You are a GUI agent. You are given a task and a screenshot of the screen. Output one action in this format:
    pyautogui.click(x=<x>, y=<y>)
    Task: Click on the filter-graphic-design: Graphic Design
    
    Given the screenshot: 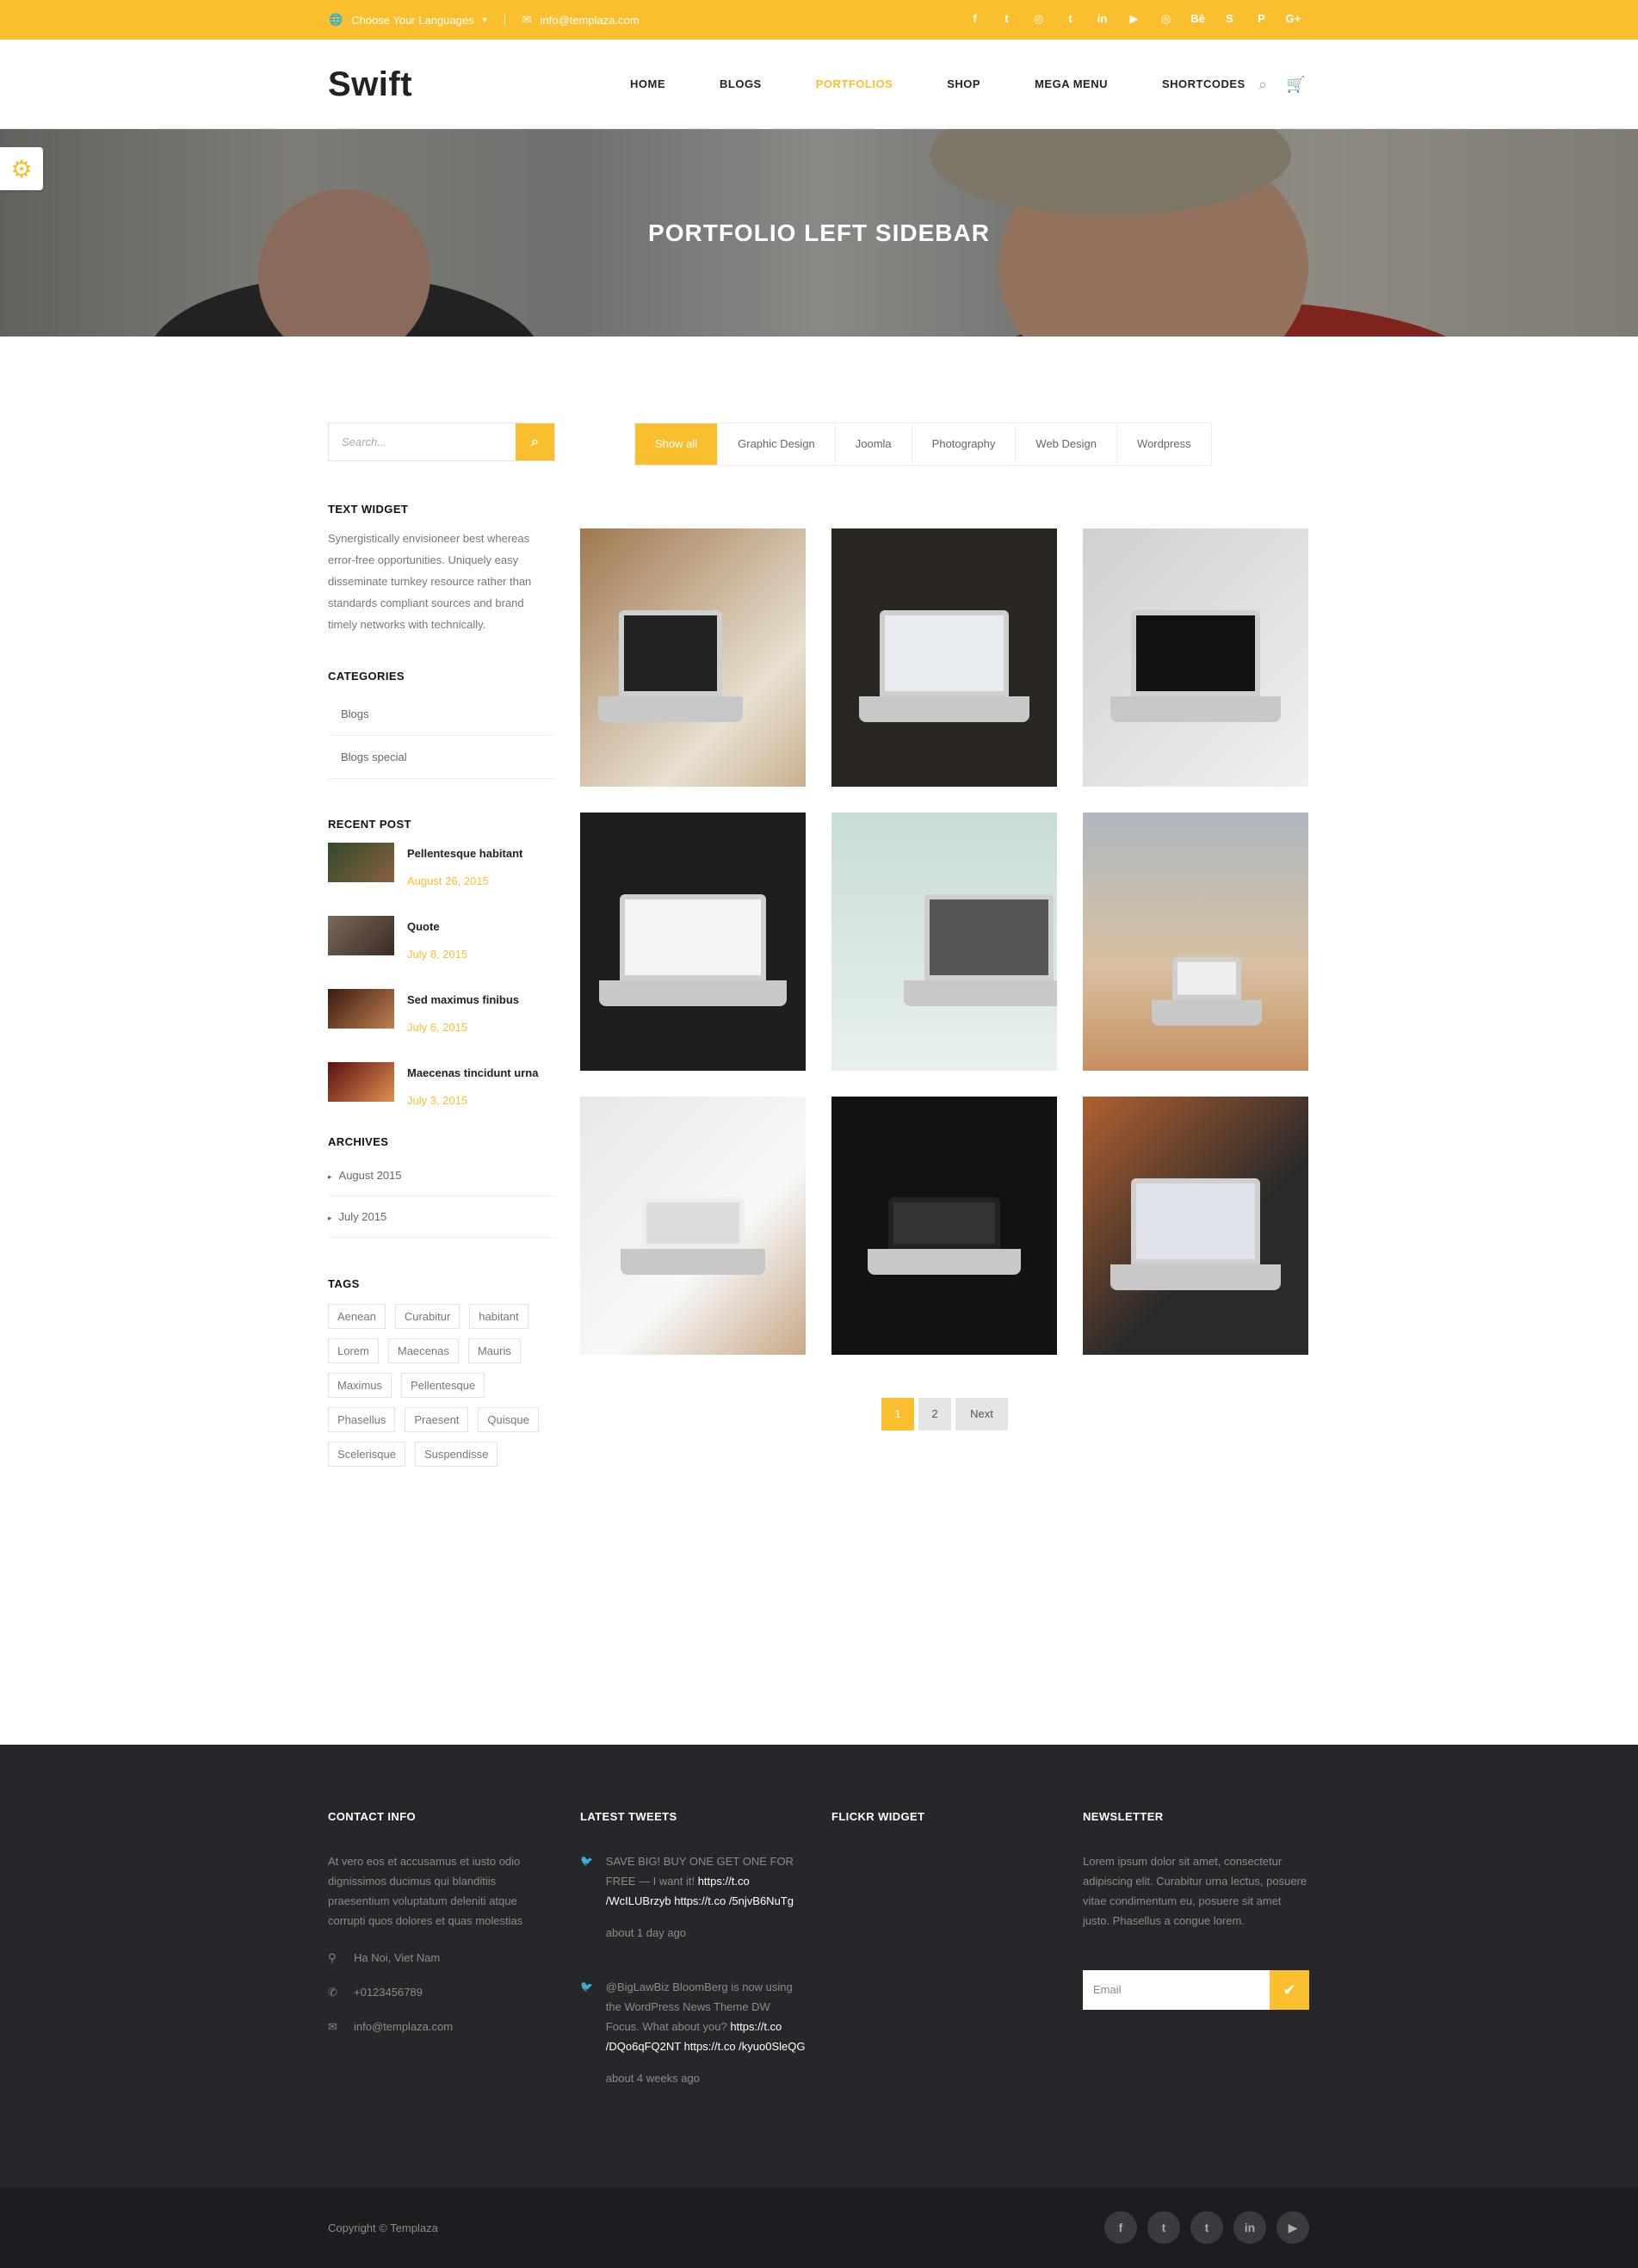 What is the action you would take?
    pyautogui.click(x=777, y=444)
    